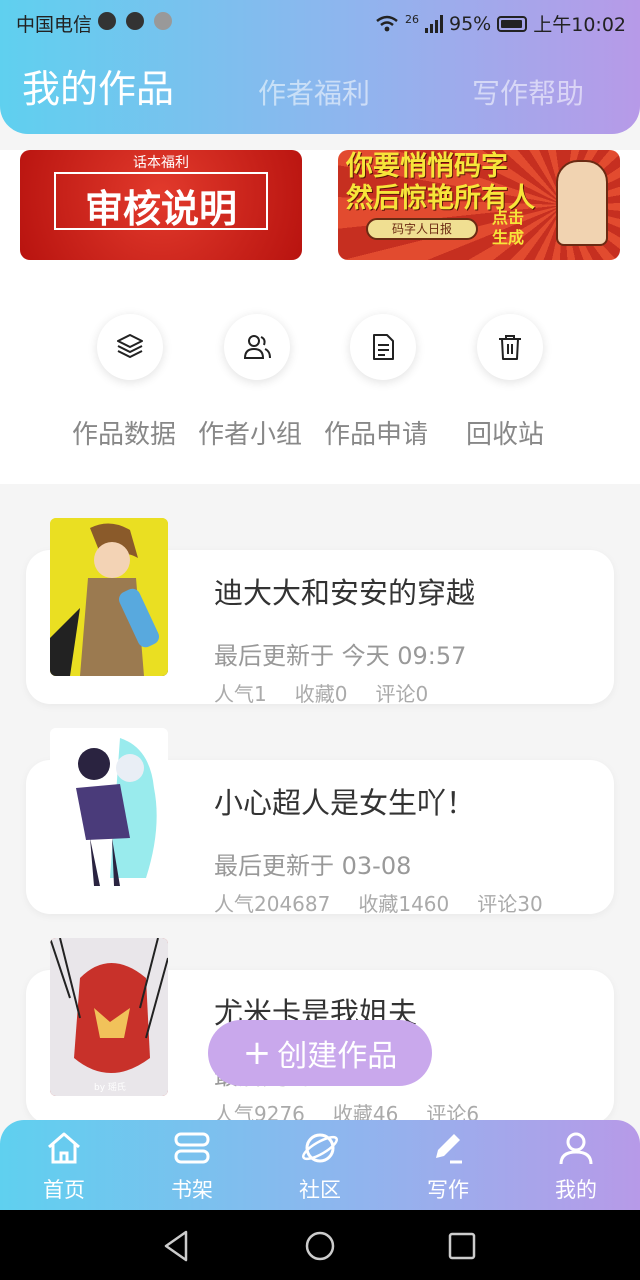  What do you see at coordinates (135, 21) in the screenshot?
I see `tiktok-icon` at bounding box center [135, 21].